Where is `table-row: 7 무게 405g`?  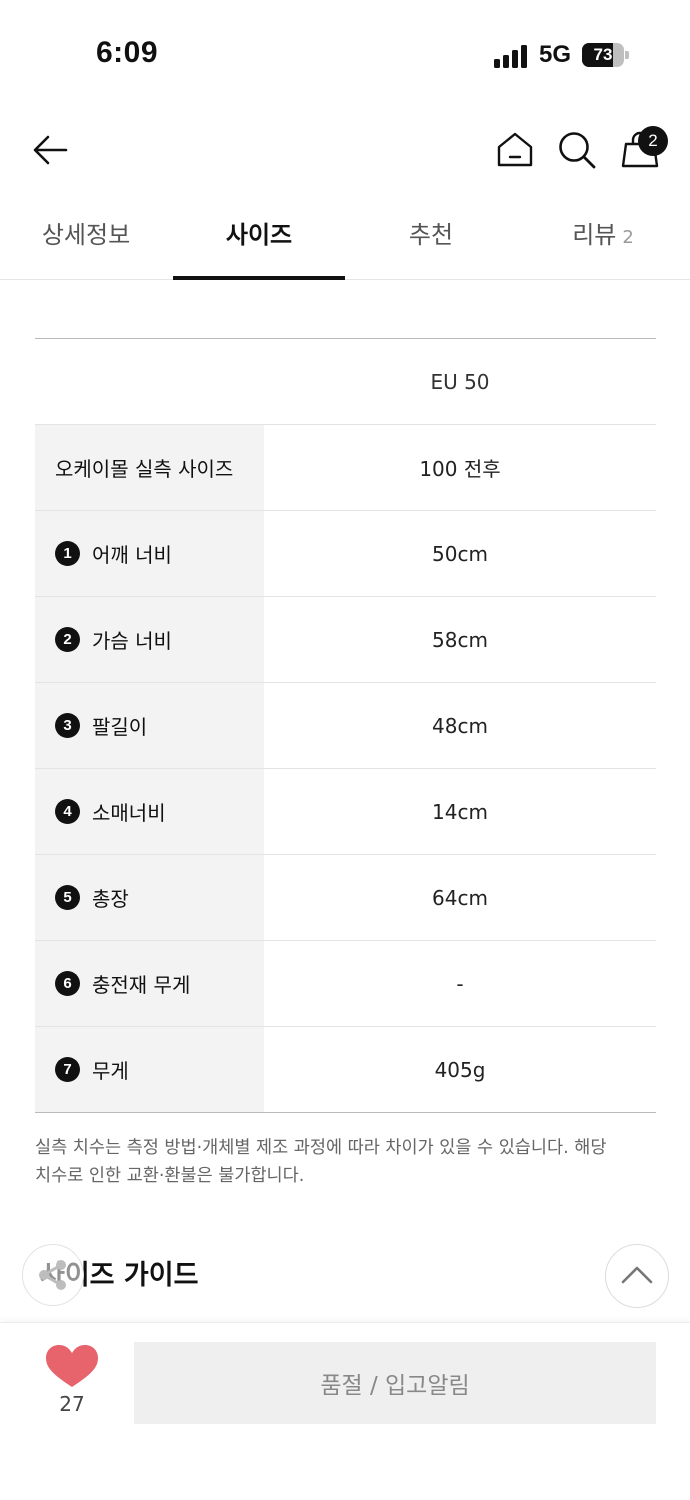 table-row: 7 무게 405g is located at coordinates (345, 1070).